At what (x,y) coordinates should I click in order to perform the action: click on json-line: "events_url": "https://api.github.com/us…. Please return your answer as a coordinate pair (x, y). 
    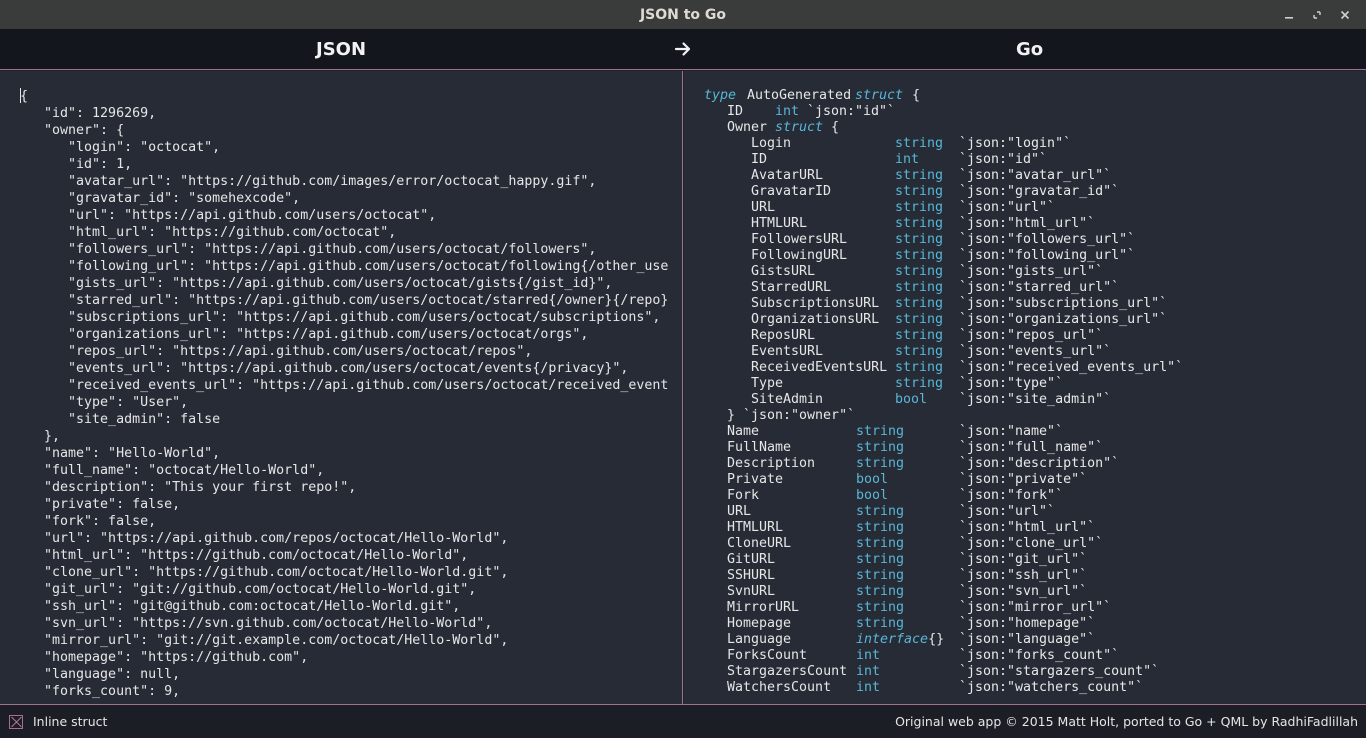
    Looking at the image, I should click on (324, 368).